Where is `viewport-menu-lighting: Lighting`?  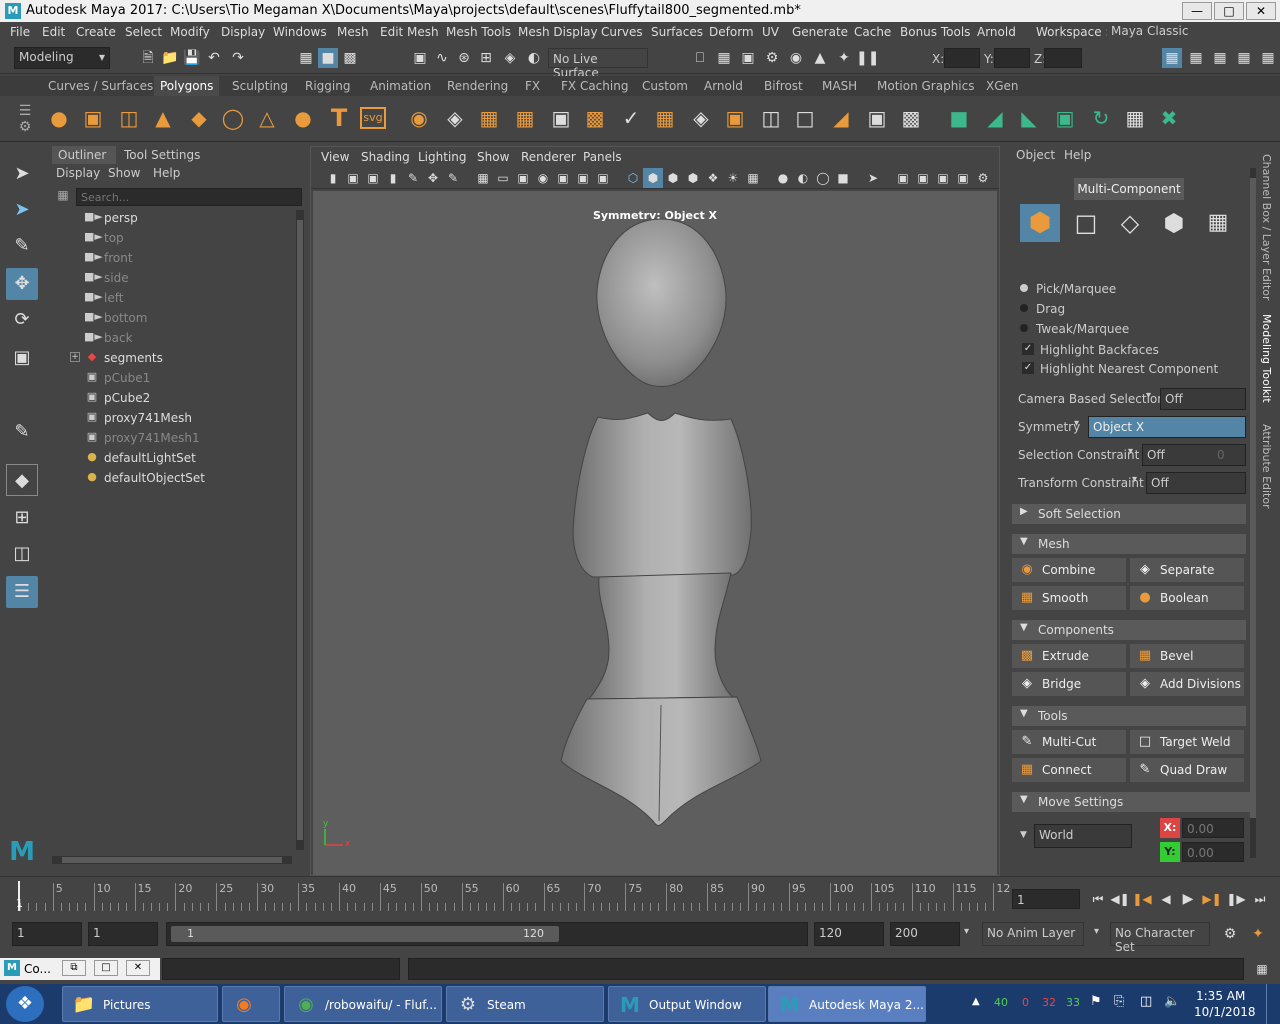 viewport-menu-lighting: Lighting is located at coordinates (442, 157).